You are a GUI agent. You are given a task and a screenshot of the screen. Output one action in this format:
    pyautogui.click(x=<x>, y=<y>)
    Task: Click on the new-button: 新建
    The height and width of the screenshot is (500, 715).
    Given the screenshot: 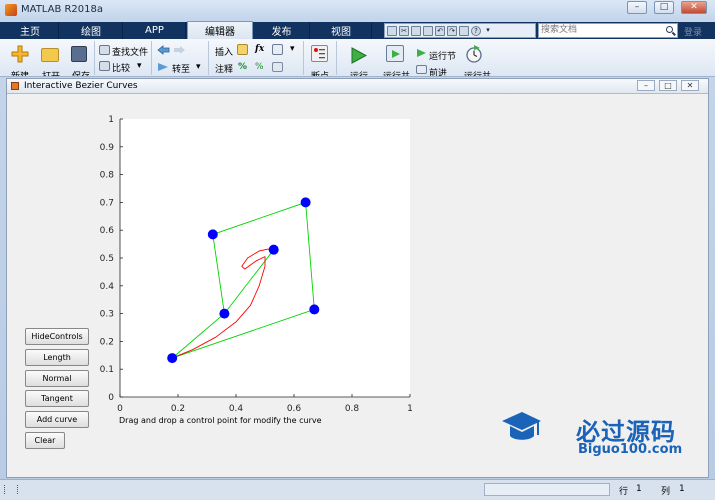 What is the action you would take?
    pyautogui.click(x=20, y=72)
    